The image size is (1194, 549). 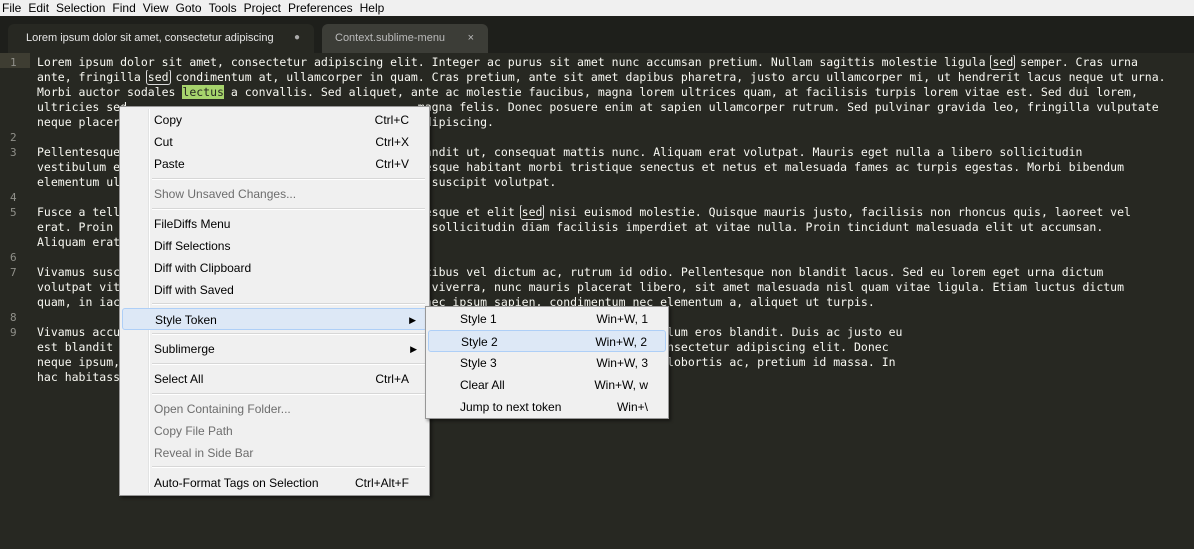 What do you see at coordinates (274, 290) in the screenshot?
I see `context-item-diff-with-saved: Diff with Saved` at bounding box center [274, 290].